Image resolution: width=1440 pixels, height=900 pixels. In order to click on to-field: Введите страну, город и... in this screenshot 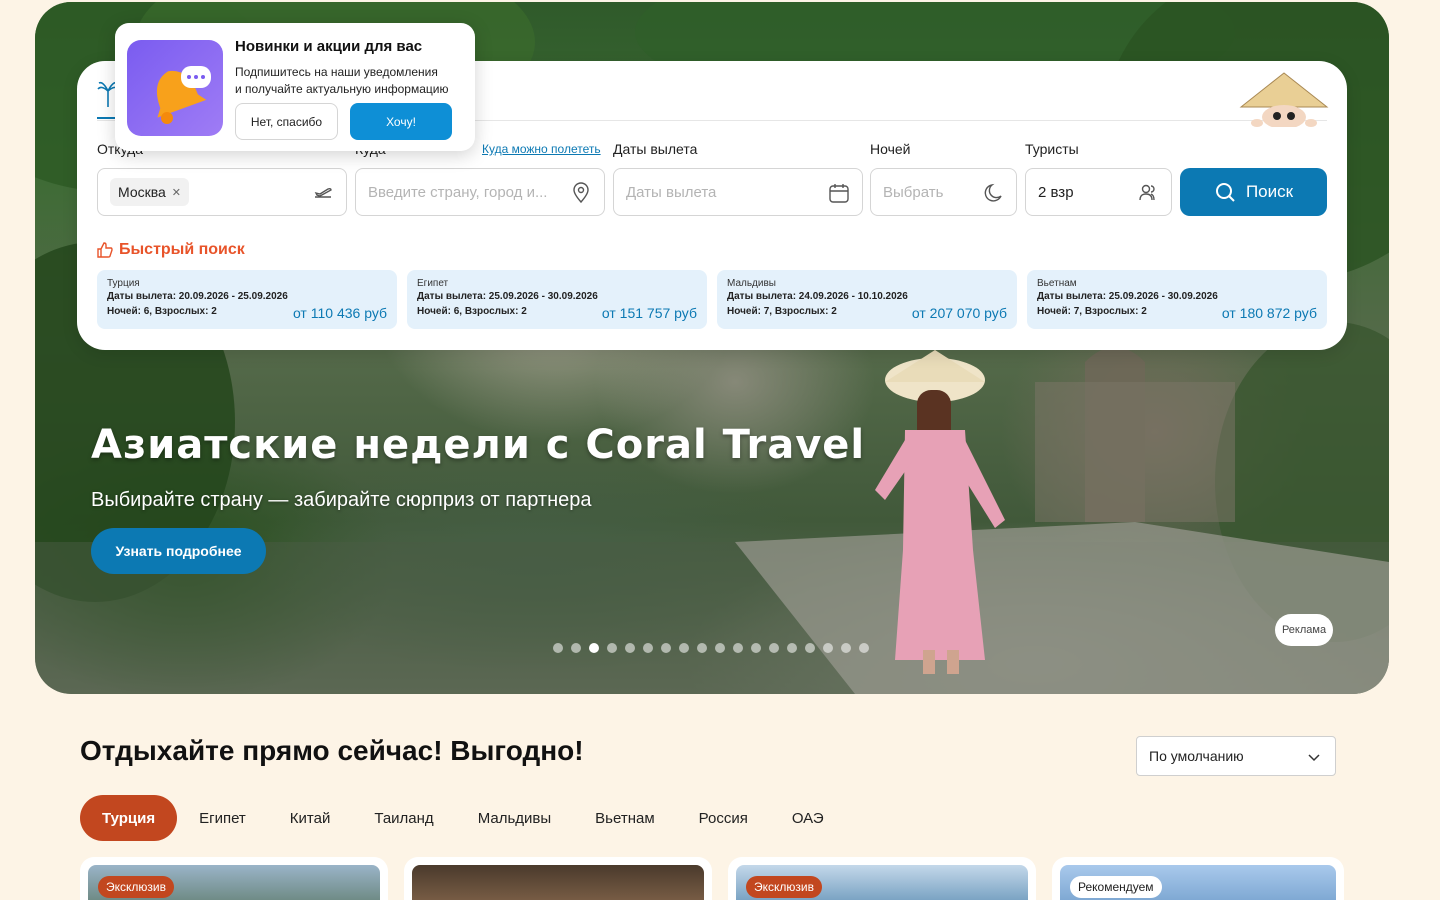, I will do `click(480, 192)`.